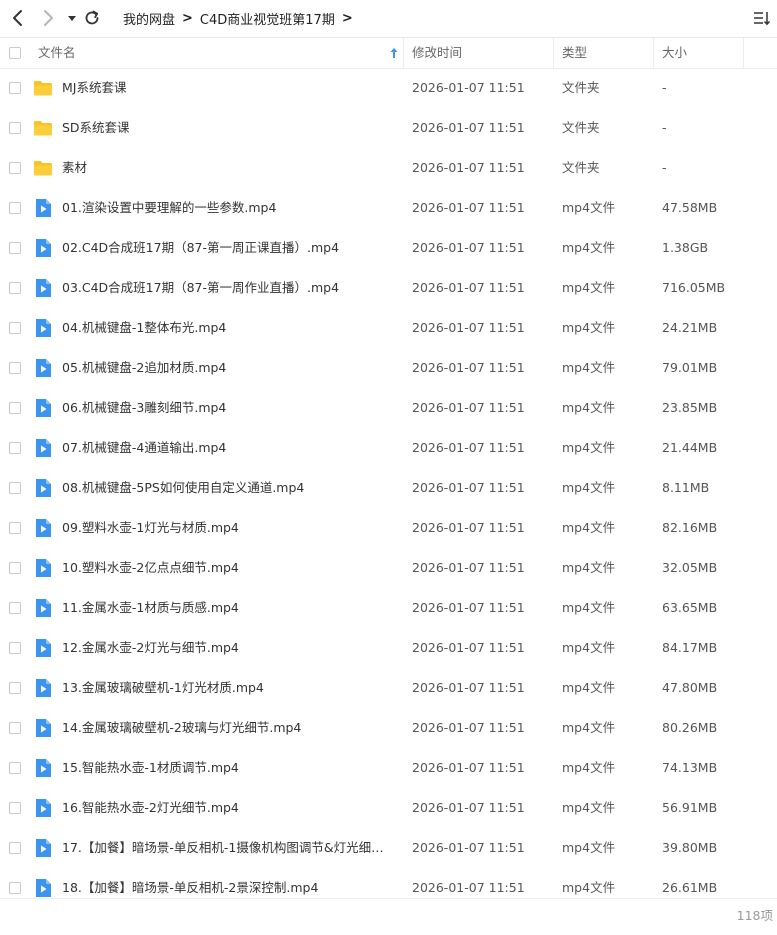 Image resolution: width=777 pixels, height=935 pixels. What do you see at coordinates (18, 18) in the screenshot?
I see `back-button` at bounding box center [18, 18].